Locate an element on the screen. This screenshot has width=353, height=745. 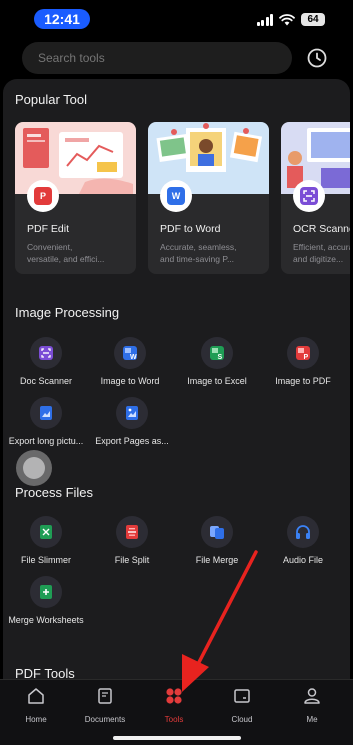
image-to-pdf-icon: P is located at coordinates (303, 353).